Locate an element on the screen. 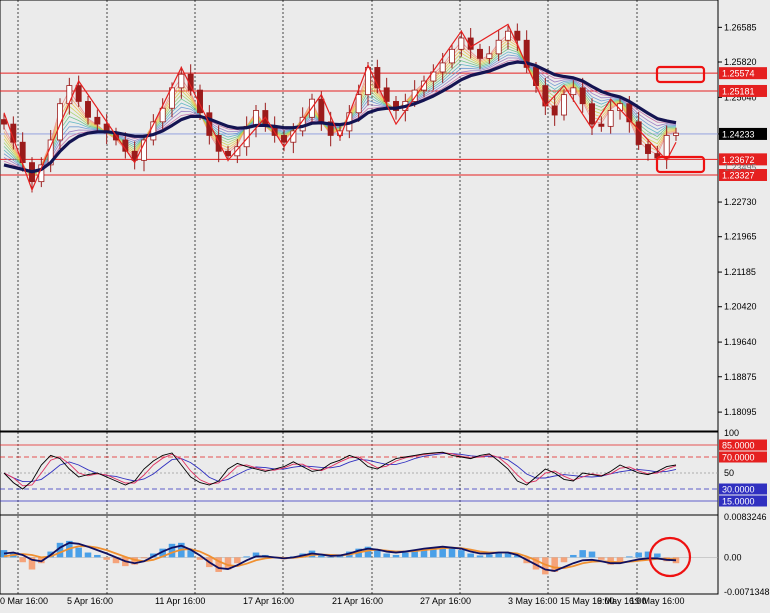 This screenshot has height=613, width=770. macd-tick-label: 0.00 is located at coordinates (733, 557).